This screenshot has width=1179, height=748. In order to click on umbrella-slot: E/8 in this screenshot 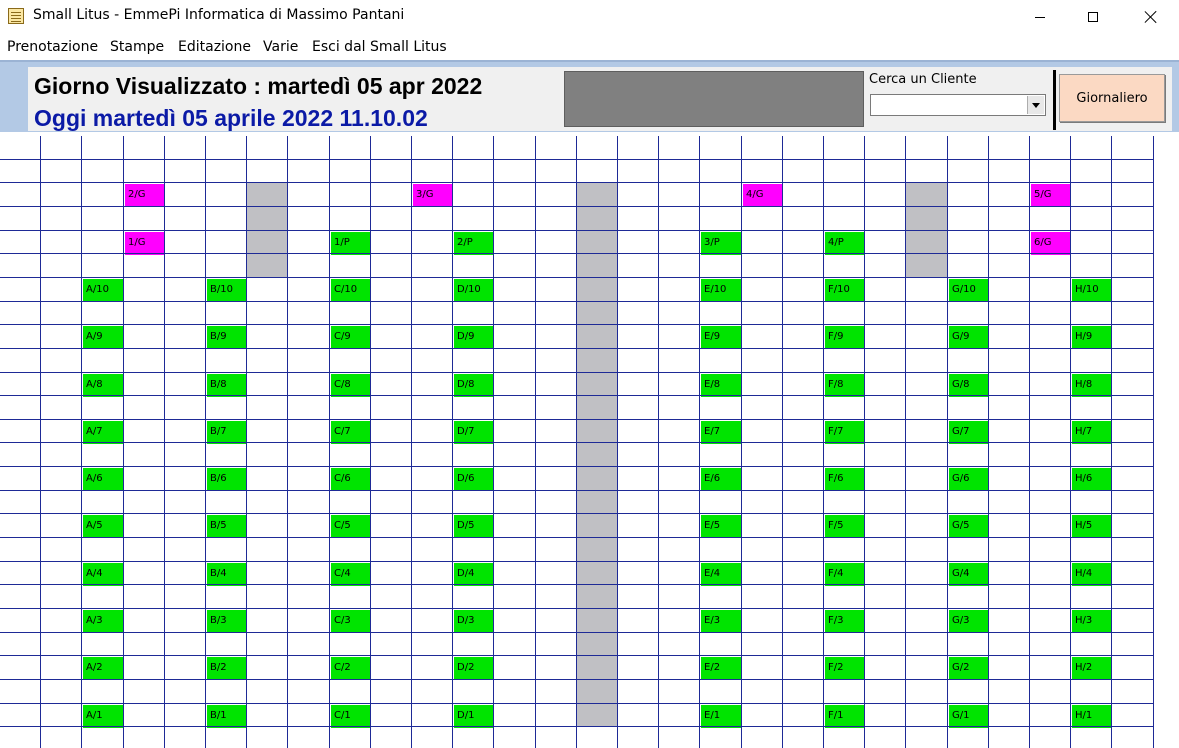, I will do `click(721, 385)`.